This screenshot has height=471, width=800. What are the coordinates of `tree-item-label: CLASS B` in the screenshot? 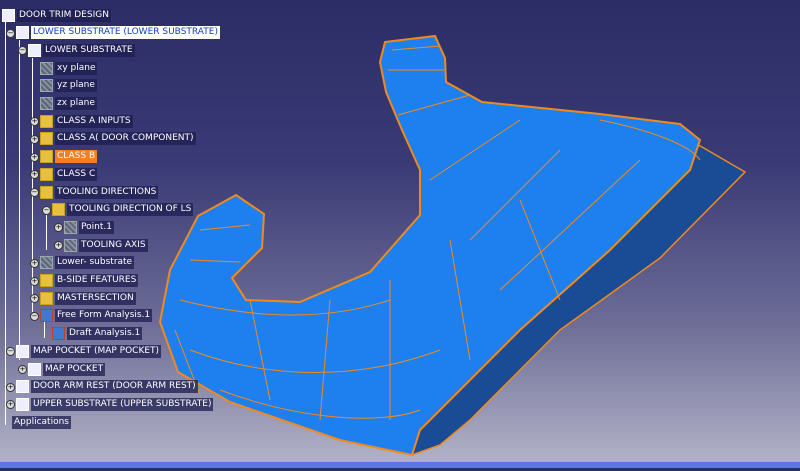 It's located at (76, 157).